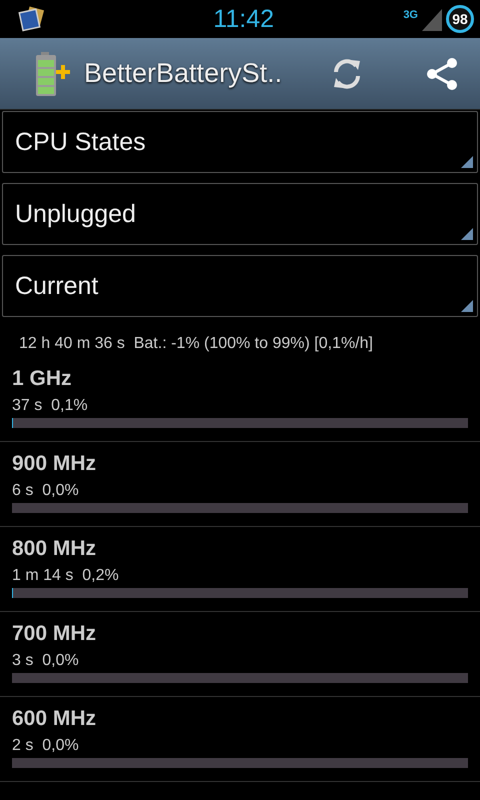 This screenshot has height=800, width=480. What do you see at coordinates (240, 214) in the screenshot?
I see `dropdown: Unplugged` at bounding box center [240, 214].